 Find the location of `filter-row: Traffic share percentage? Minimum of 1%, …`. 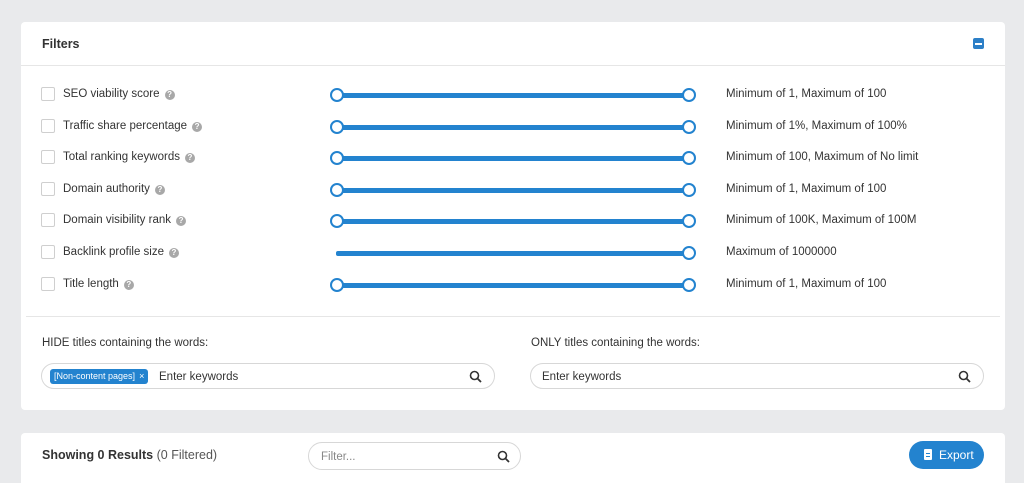

filter-row: Traffic share percentage? Minimum of 1%, … is located at coordinates (513, 127).